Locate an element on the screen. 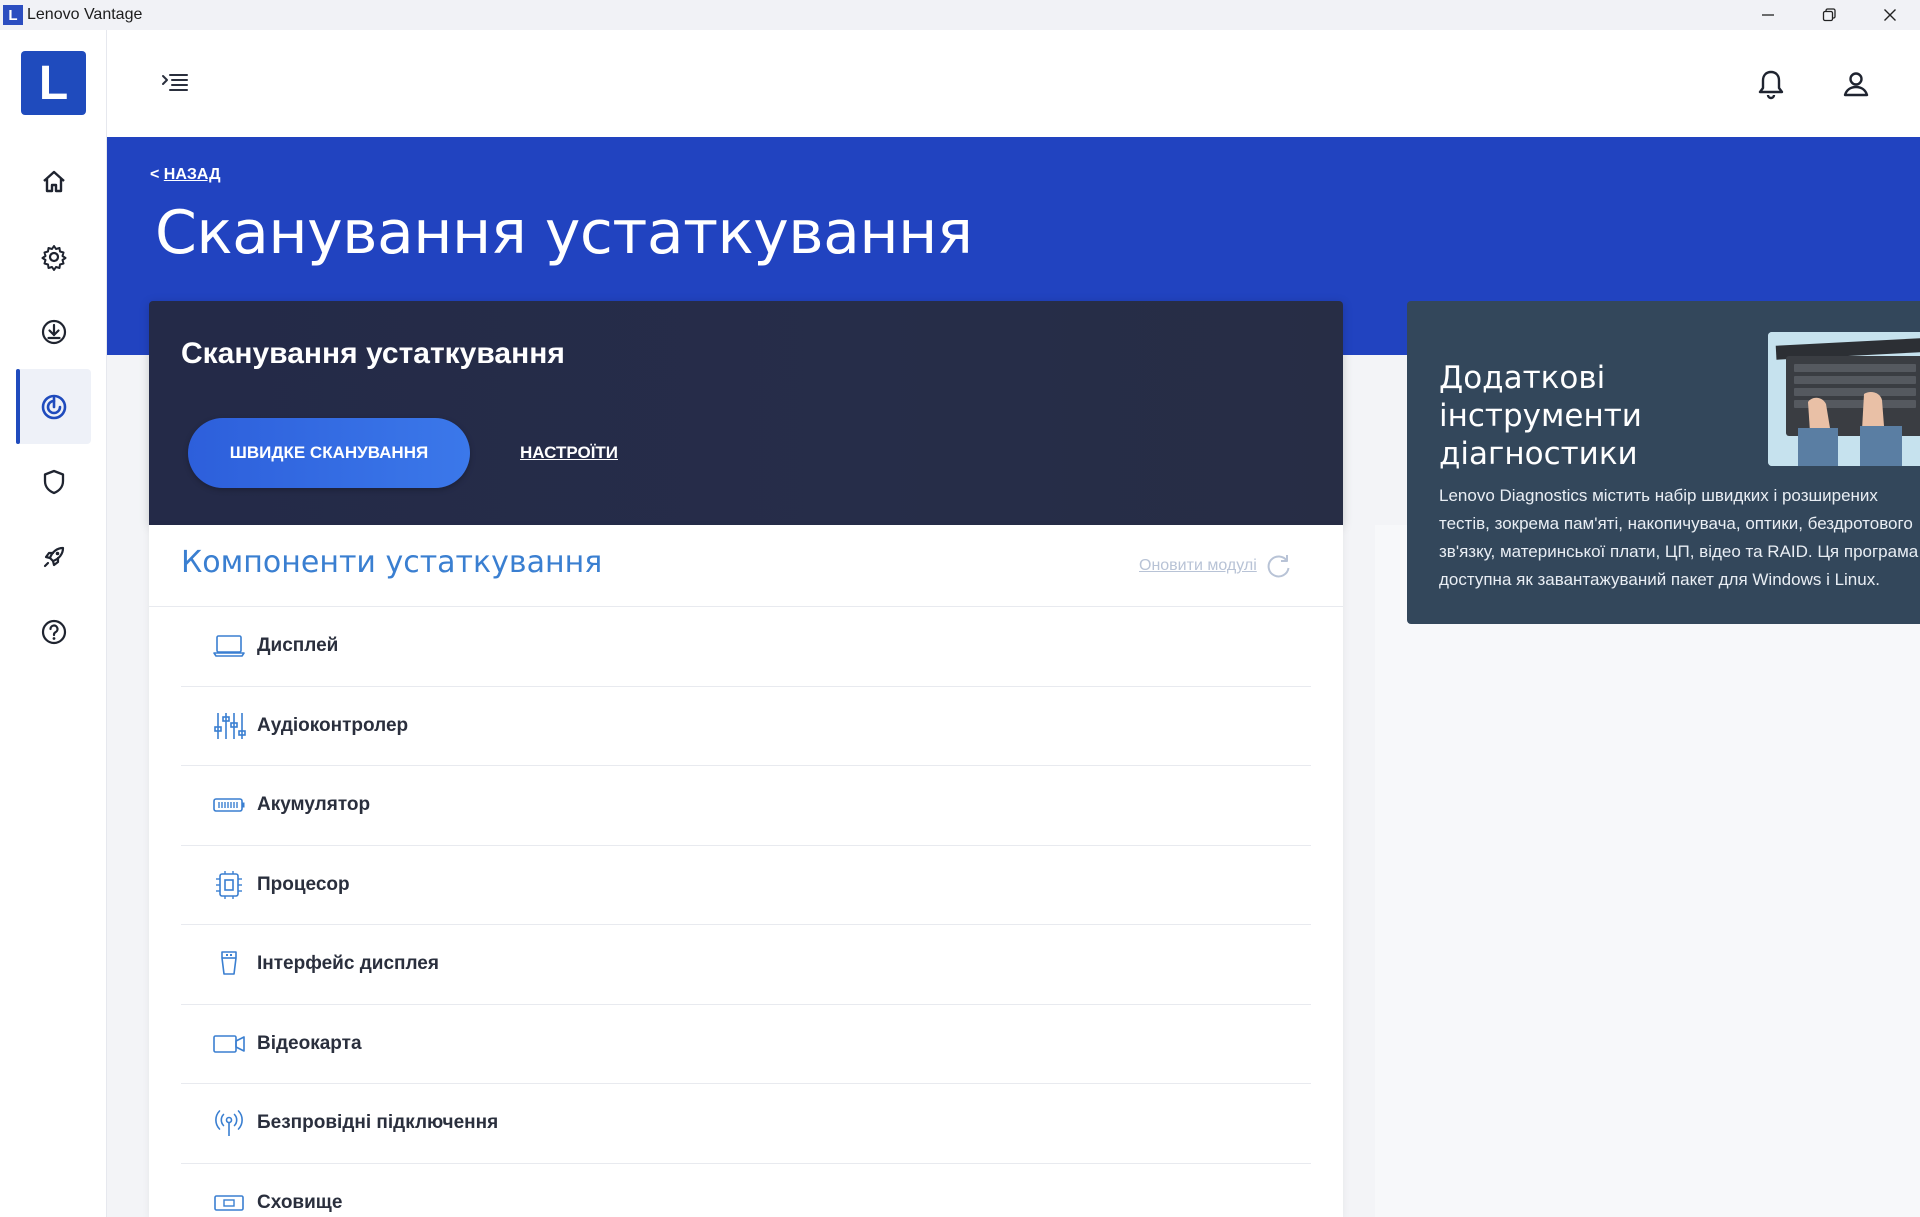 The image size is (1920, 1217). quick-scan-button: ШВИДКЕ СКАНУВАННЯ is located at coordinates (329, 453).